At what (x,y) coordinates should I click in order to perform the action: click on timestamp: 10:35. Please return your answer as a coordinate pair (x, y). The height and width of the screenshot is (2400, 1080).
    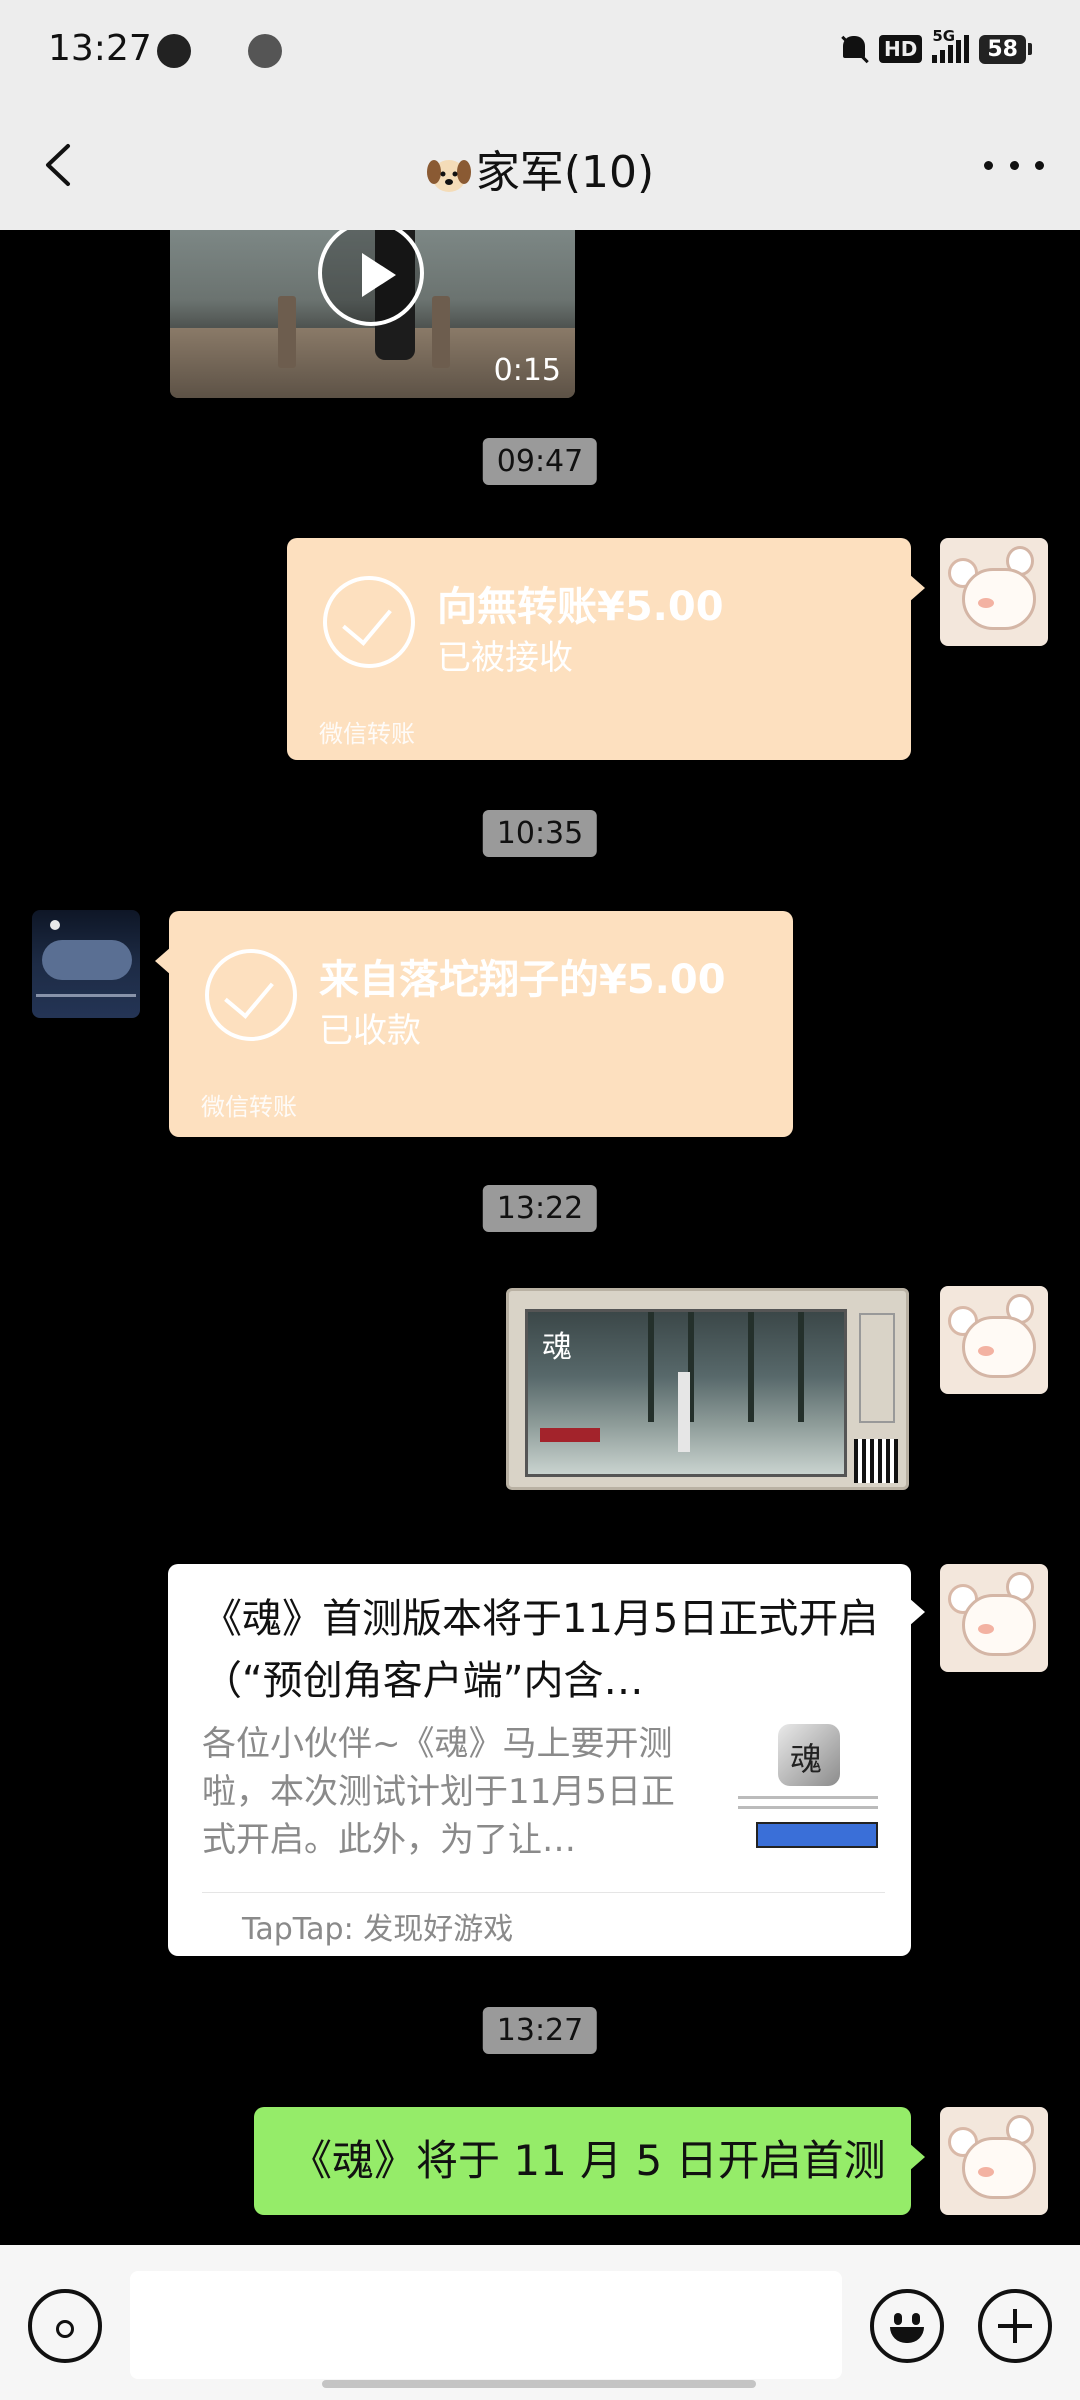
    Looking at the image, I should click on (540, 833).